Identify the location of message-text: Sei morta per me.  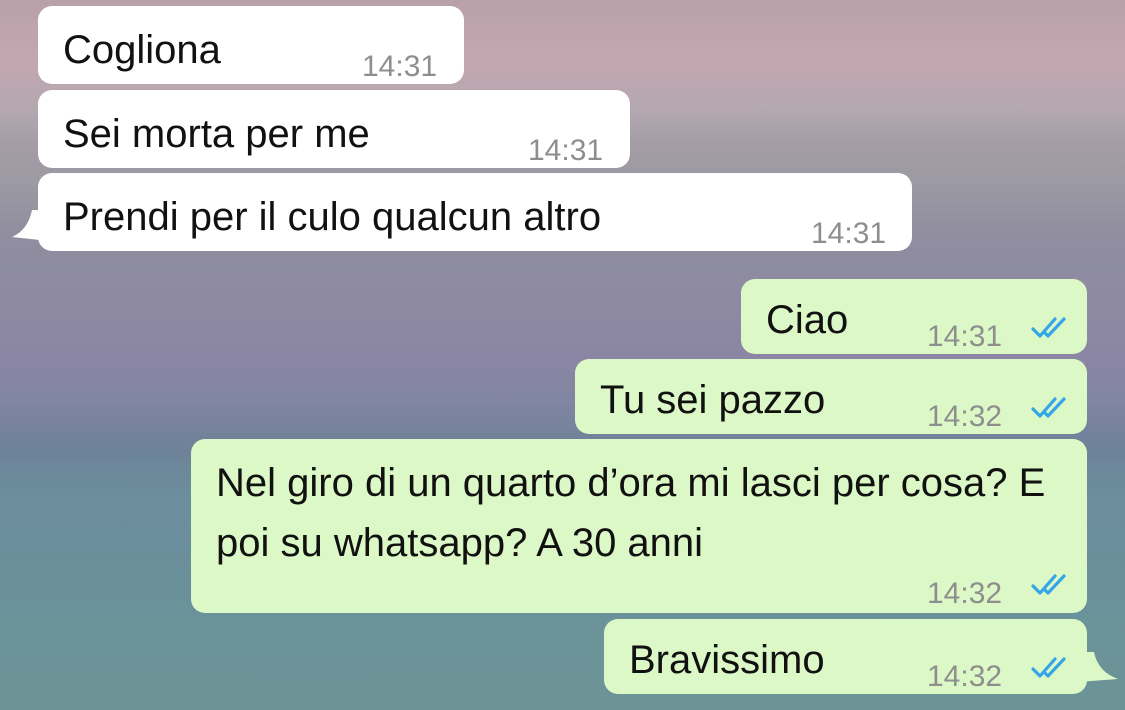
(216, 134).